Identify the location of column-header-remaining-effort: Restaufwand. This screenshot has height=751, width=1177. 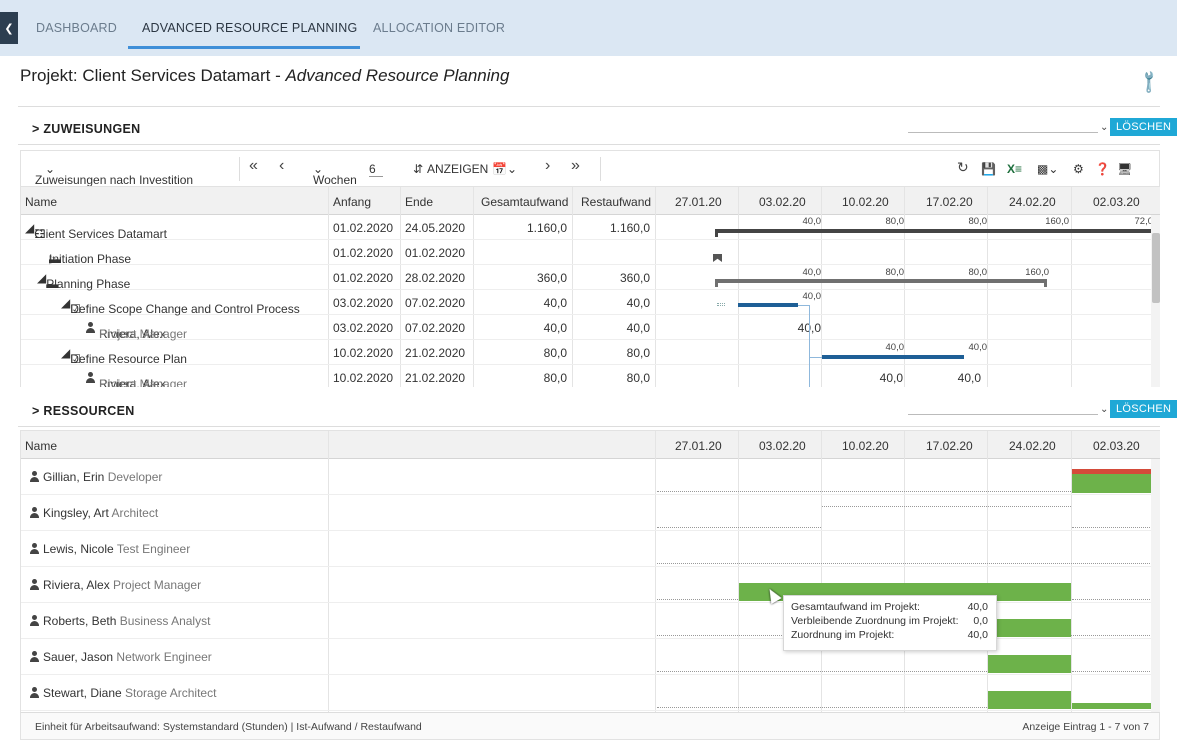
(616, 202).